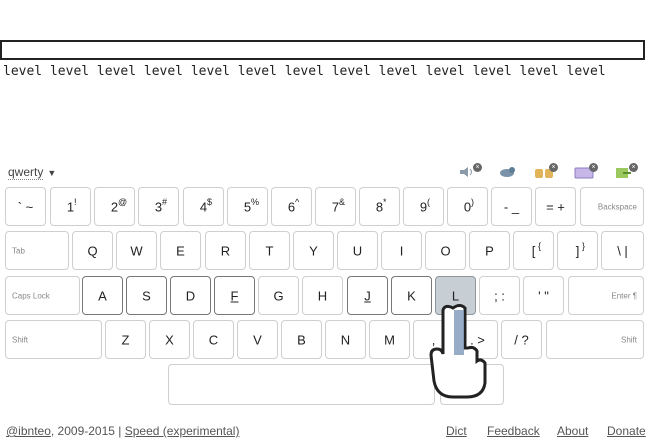 The height and width of the screenshot is (448, 650). Describe the element at coordinates (379, 206) in the screenshot. I see `key-8: 8 *` at that location.